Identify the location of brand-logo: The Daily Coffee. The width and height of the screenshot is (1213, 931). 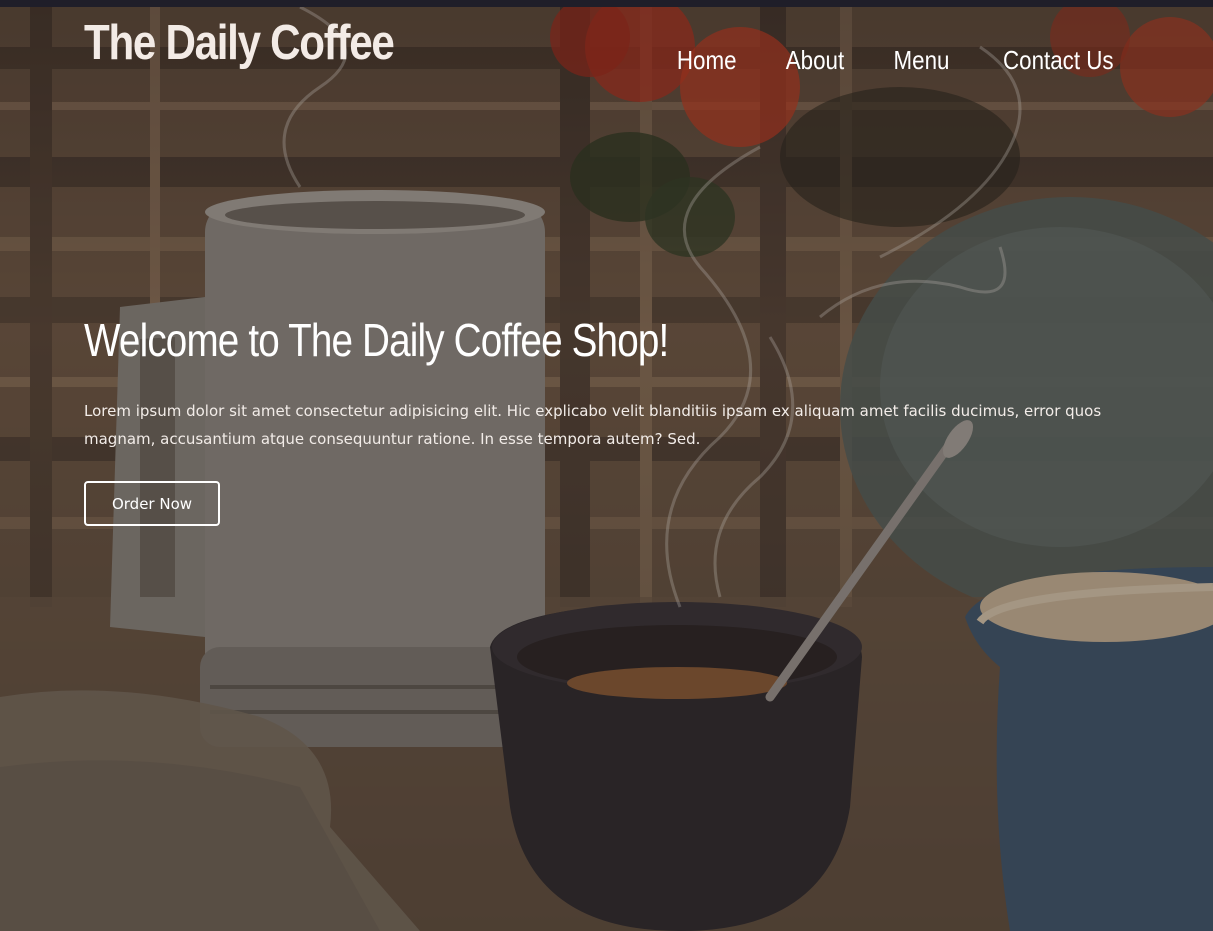
(239, 43).